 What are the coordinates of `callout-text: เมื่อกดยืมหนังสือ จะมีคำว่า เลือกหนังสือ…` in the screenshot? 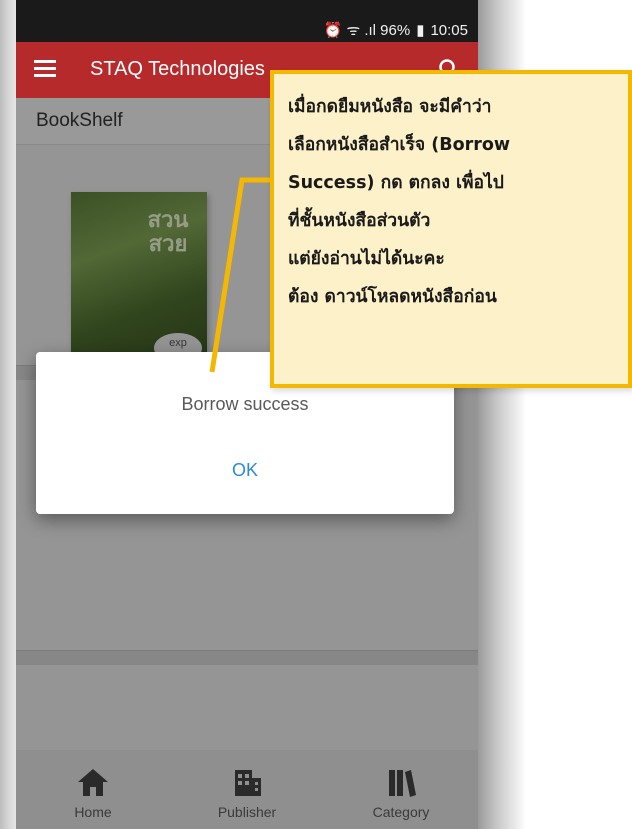 It's located at (457, 202).